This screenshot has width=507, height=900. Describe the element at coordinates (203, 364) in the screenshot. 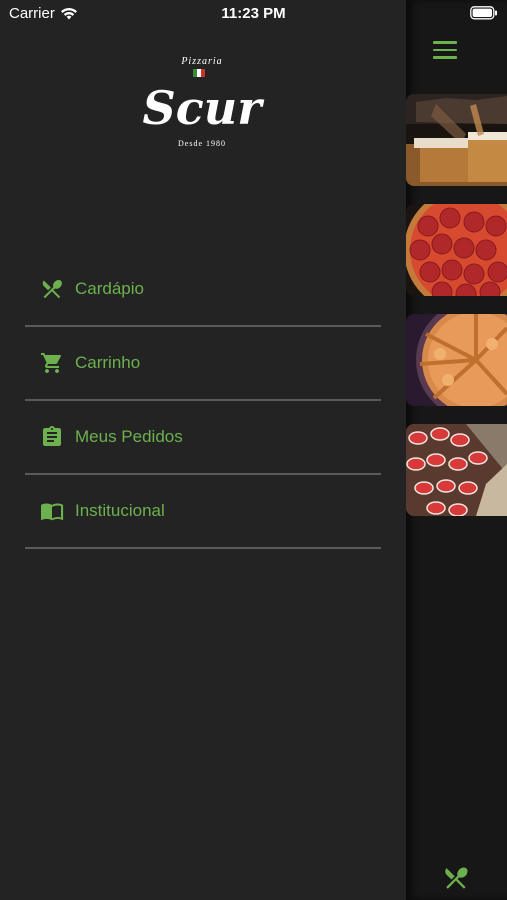

I see `menu-item-carrinho: Carrinho` at that location.